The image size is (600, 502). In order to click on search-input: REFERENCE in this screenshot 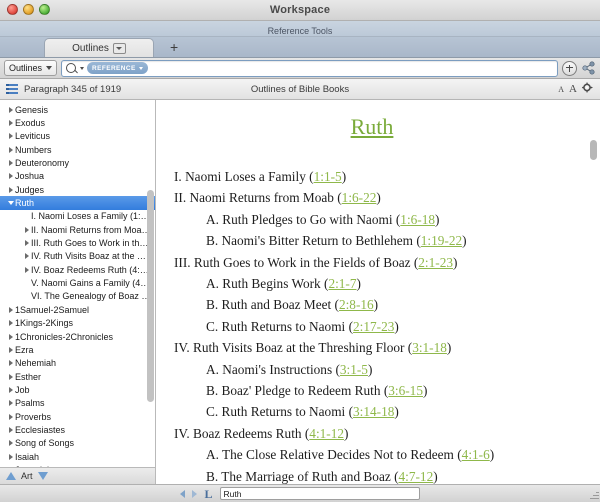, I will do `click(309, 68)`.